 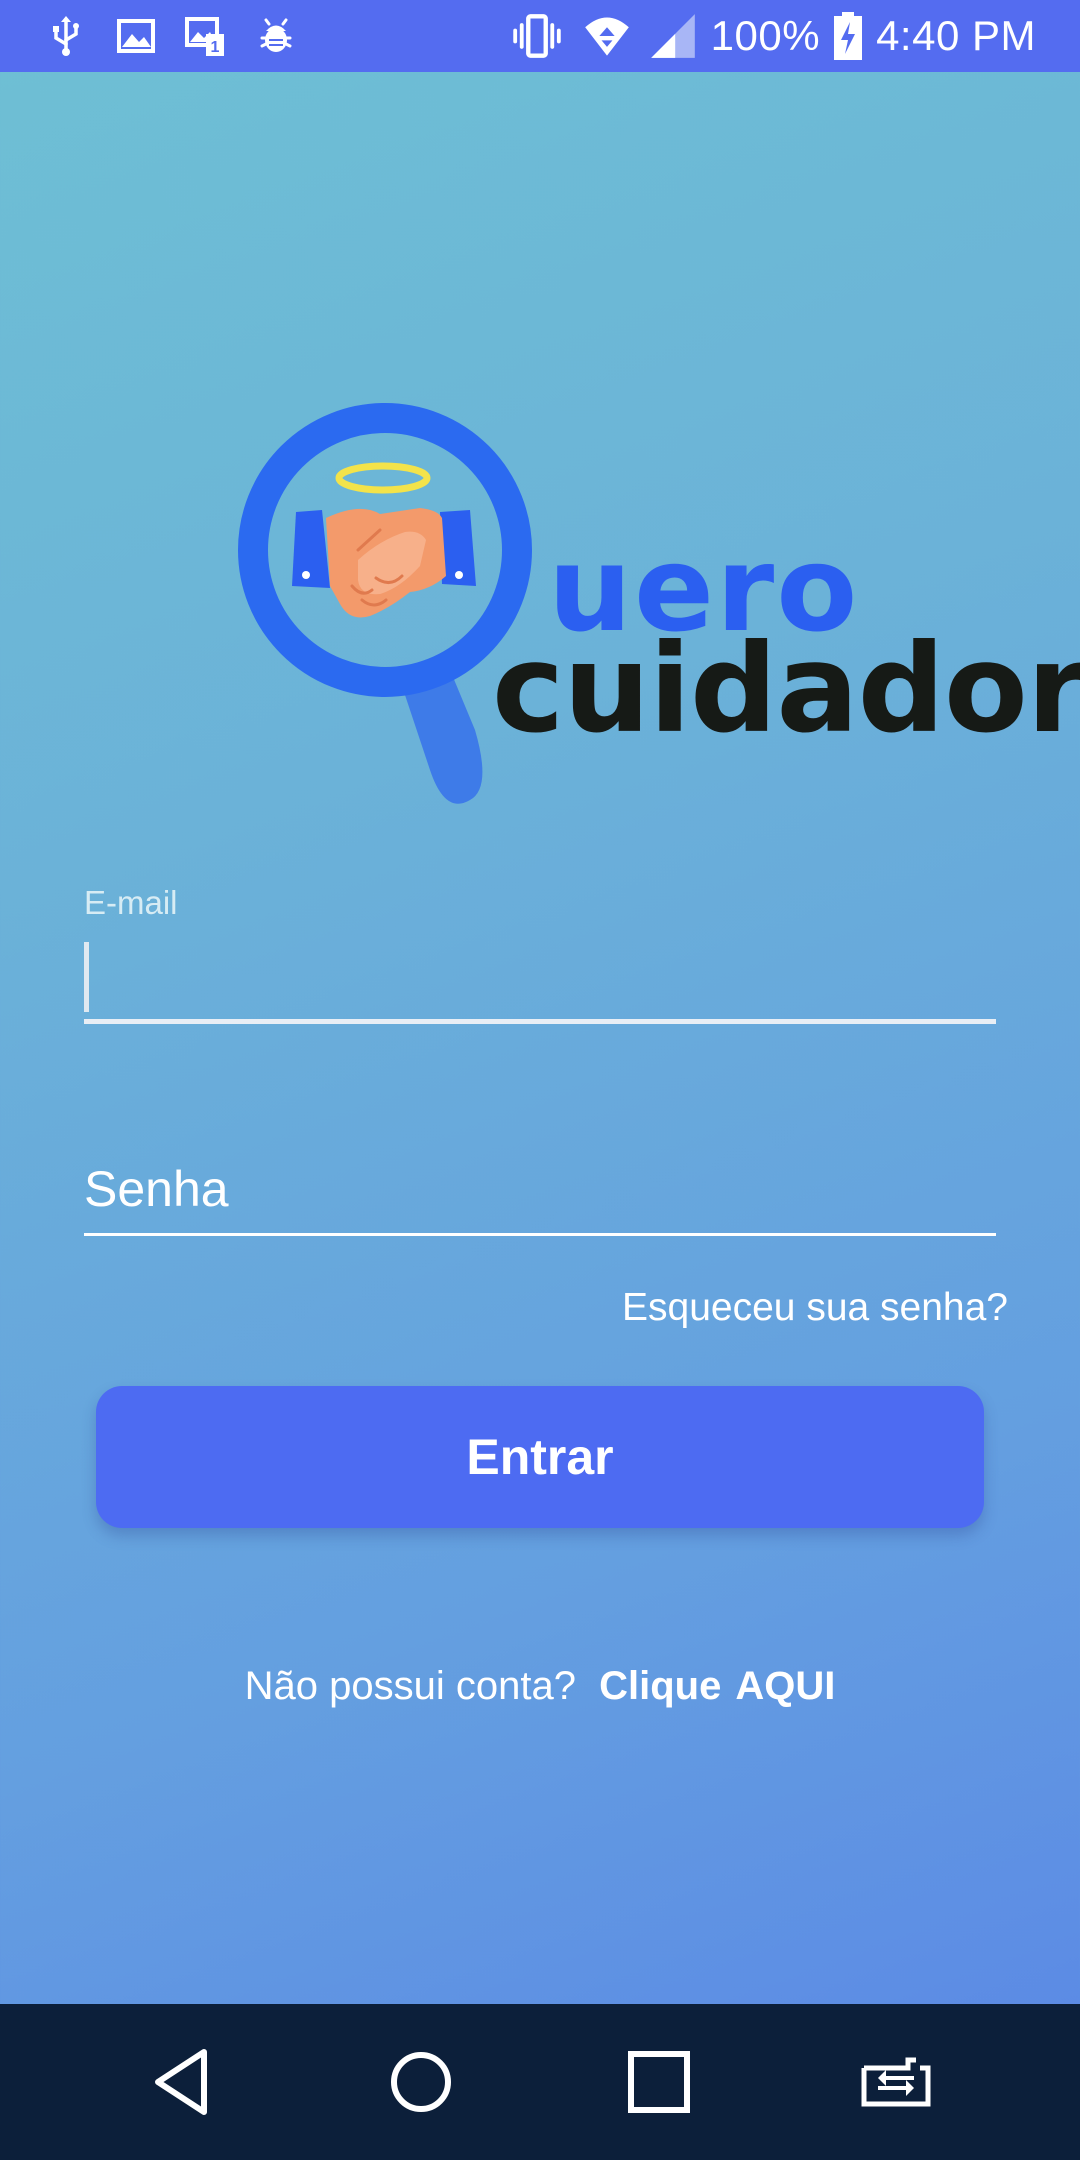 What do you see at coordinates (86, 977) in the screenshot?
I see `text-cursor` at bounding box center [86, 977].